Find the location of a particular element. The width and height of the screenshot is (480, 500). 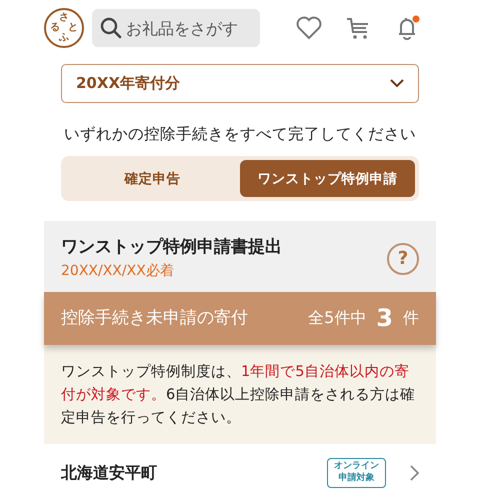

chevron-right-icon is located at coordinates (414, 473).